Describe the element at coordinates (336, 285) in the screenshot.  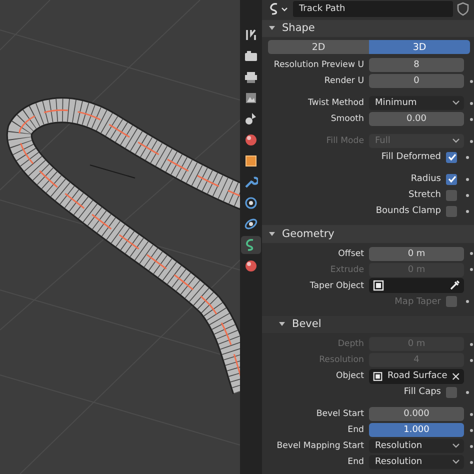
I see `field-label: Taper Object` at that location.